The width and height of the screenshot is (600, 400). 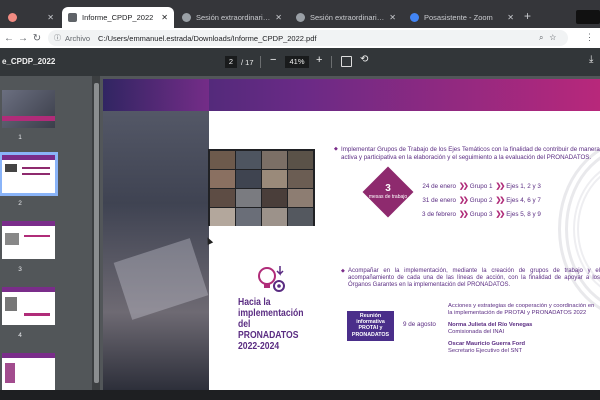 I want to click on header-band-left, so click(x=156, y=95).